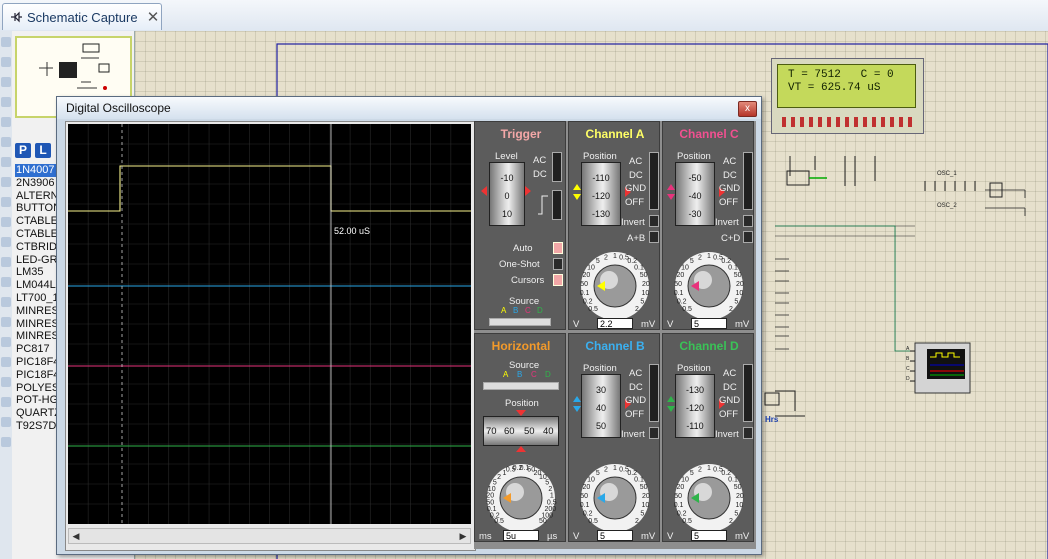  What do you see at coordinates (730, 373) in the screenshot?
I see `channel-d-ac: AC` at bounding box center [730, 373].